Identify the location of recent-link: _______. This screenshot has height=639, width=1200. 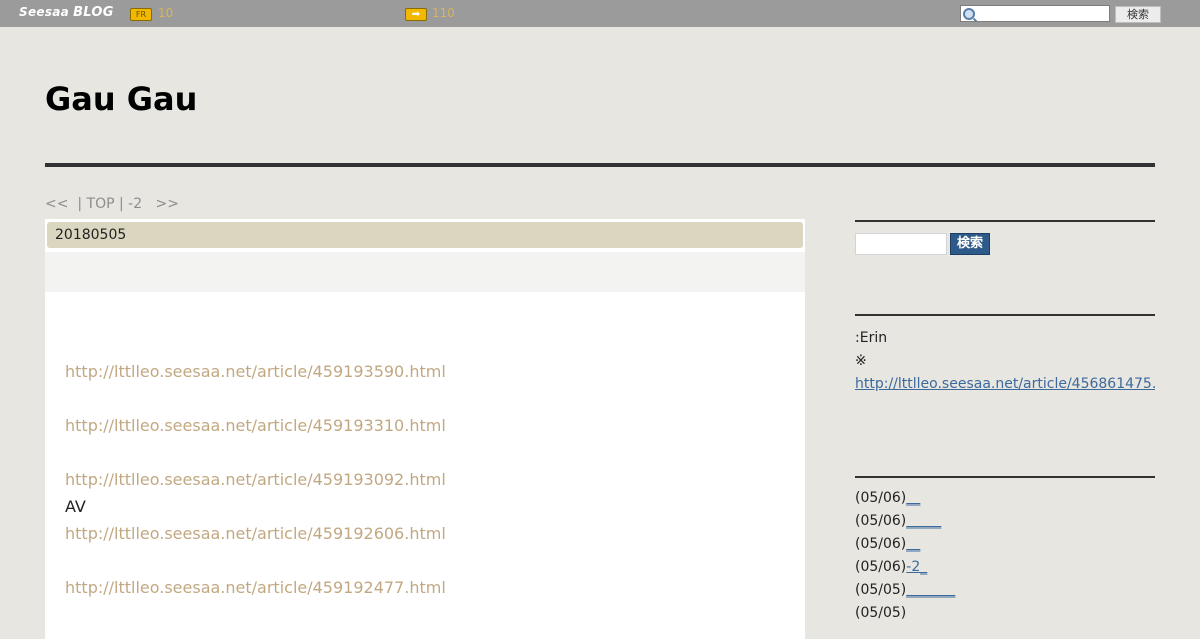
(930, 590).